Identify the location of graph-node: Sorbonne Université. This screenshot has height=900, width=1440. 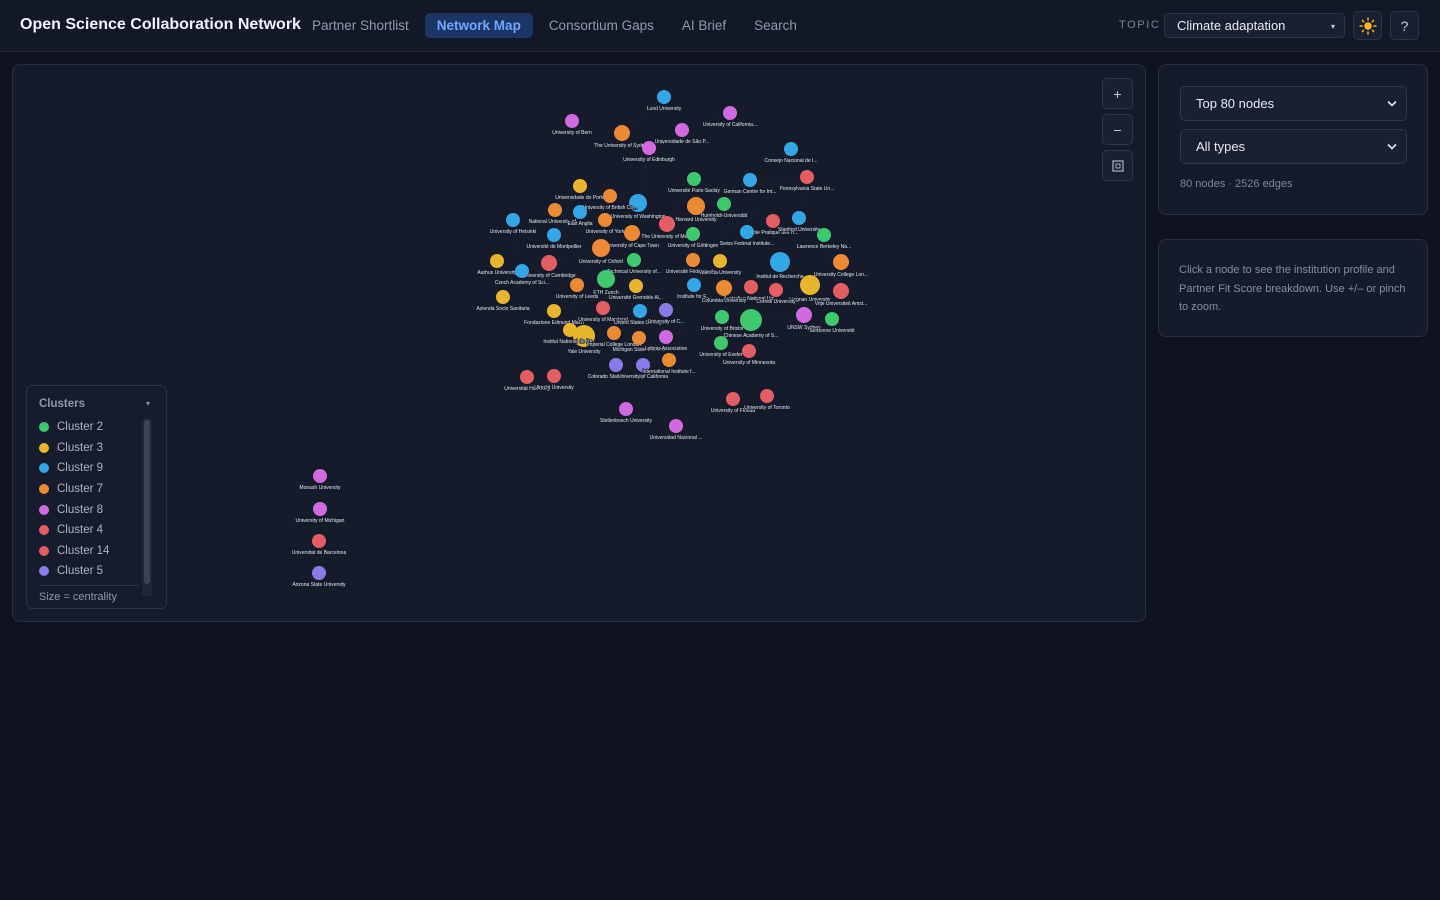
(832, 323).